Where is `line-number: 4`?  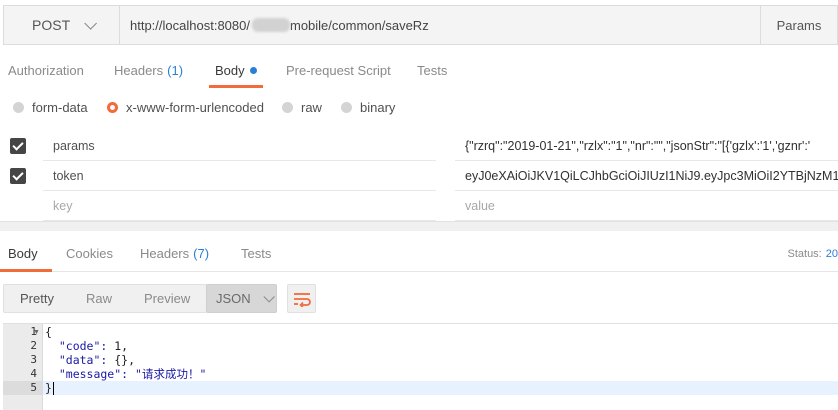 line-number: 4 is located at coordinates (33, 373).